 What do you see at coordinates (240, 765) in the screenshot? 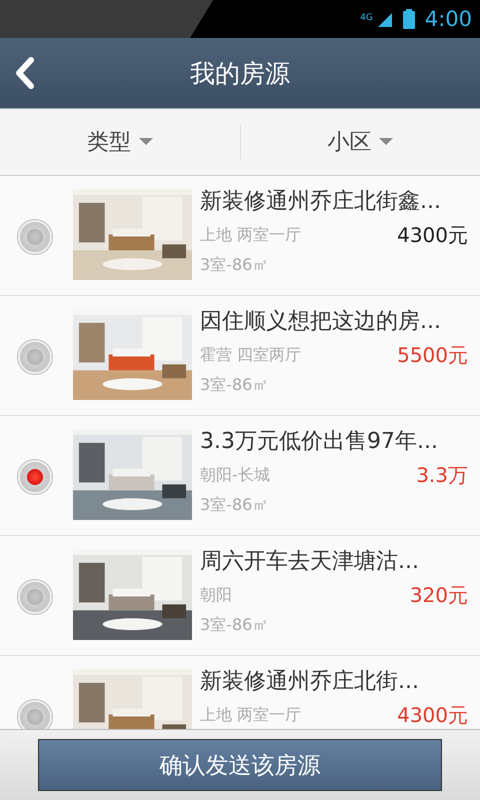
I see `confirm-button: 确认发送该房源` at bounding box center [240, 765].